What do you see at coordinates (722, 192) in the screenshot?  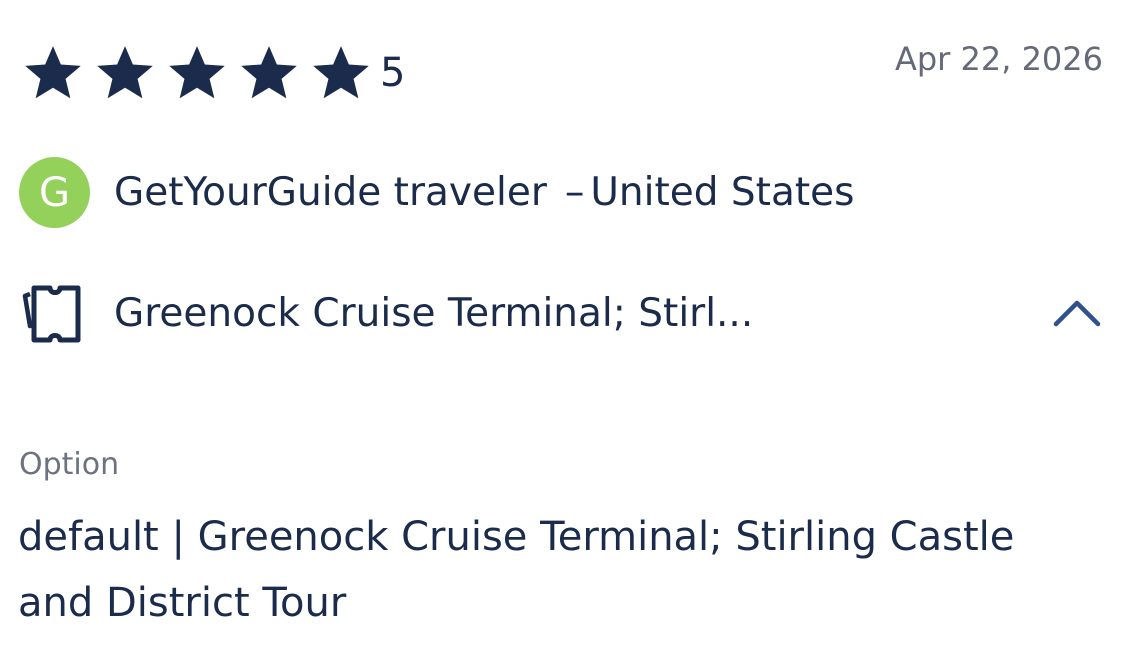 I see `reviewer-country: United States` at bounding box center [722, 192].